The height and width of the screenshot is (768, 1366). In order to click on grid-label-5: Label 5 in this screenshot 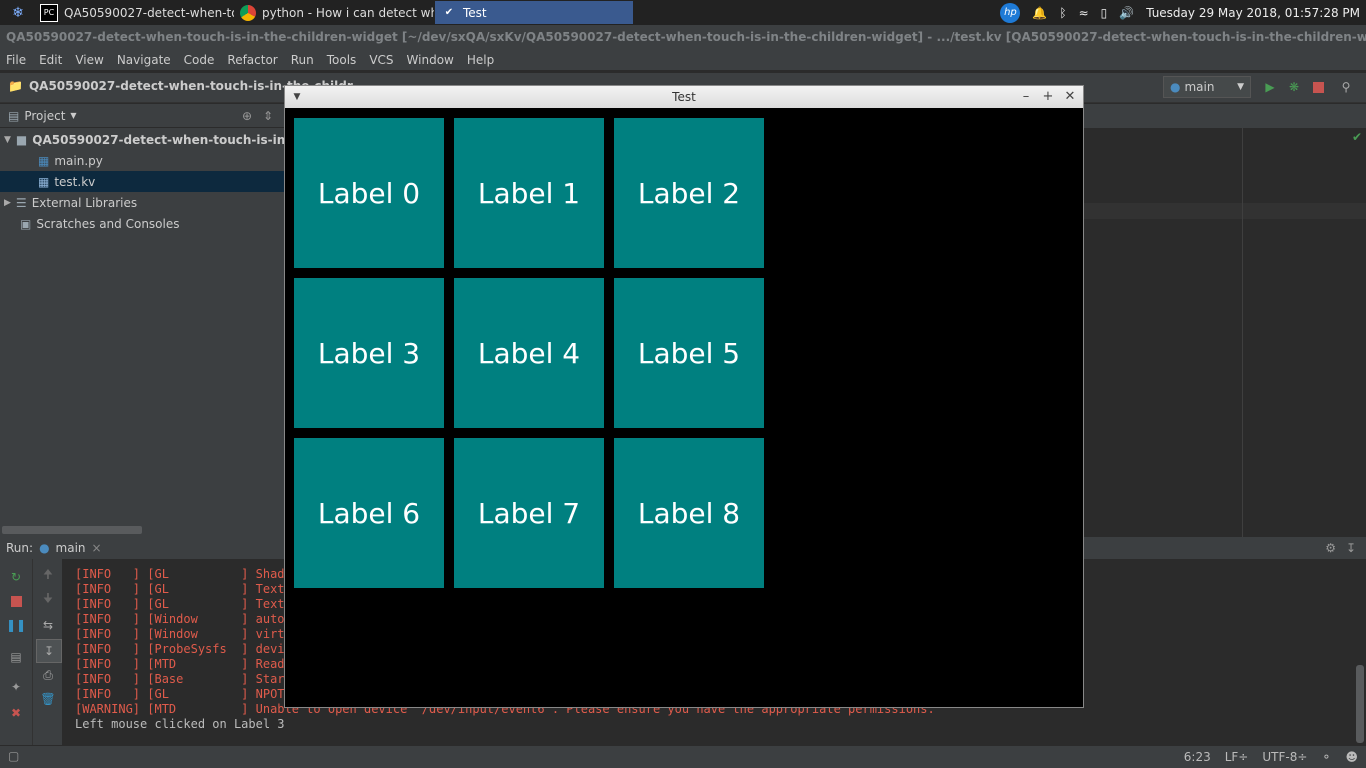, I will do `click(689, 353)`.